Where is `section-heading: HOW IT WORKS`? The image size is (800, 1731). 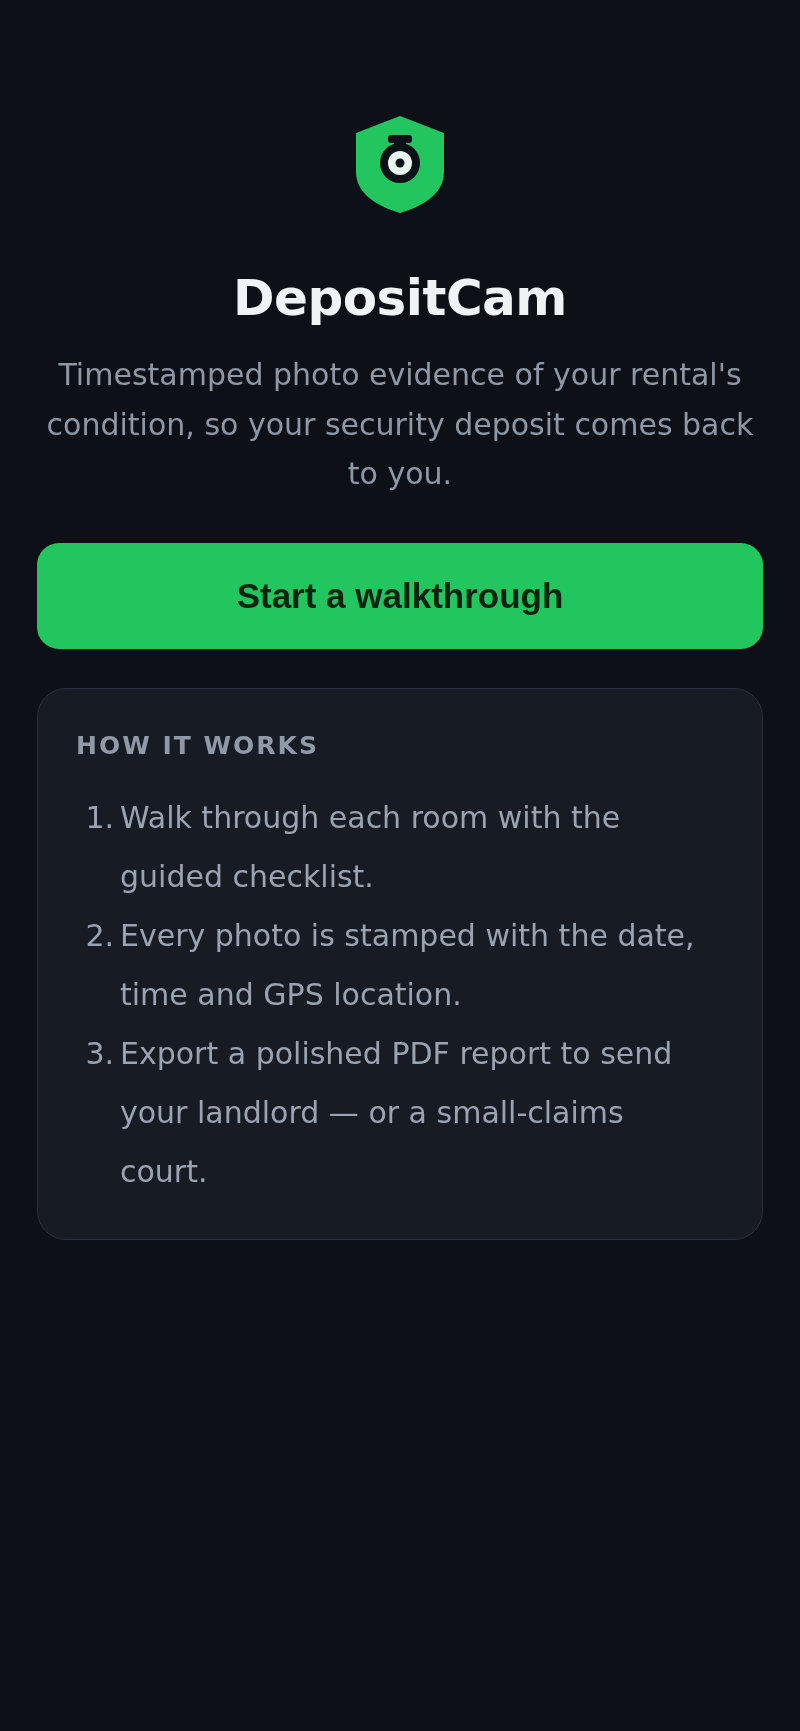 section-heading: HOW IT WORKS is located at coordinates (198, 745).